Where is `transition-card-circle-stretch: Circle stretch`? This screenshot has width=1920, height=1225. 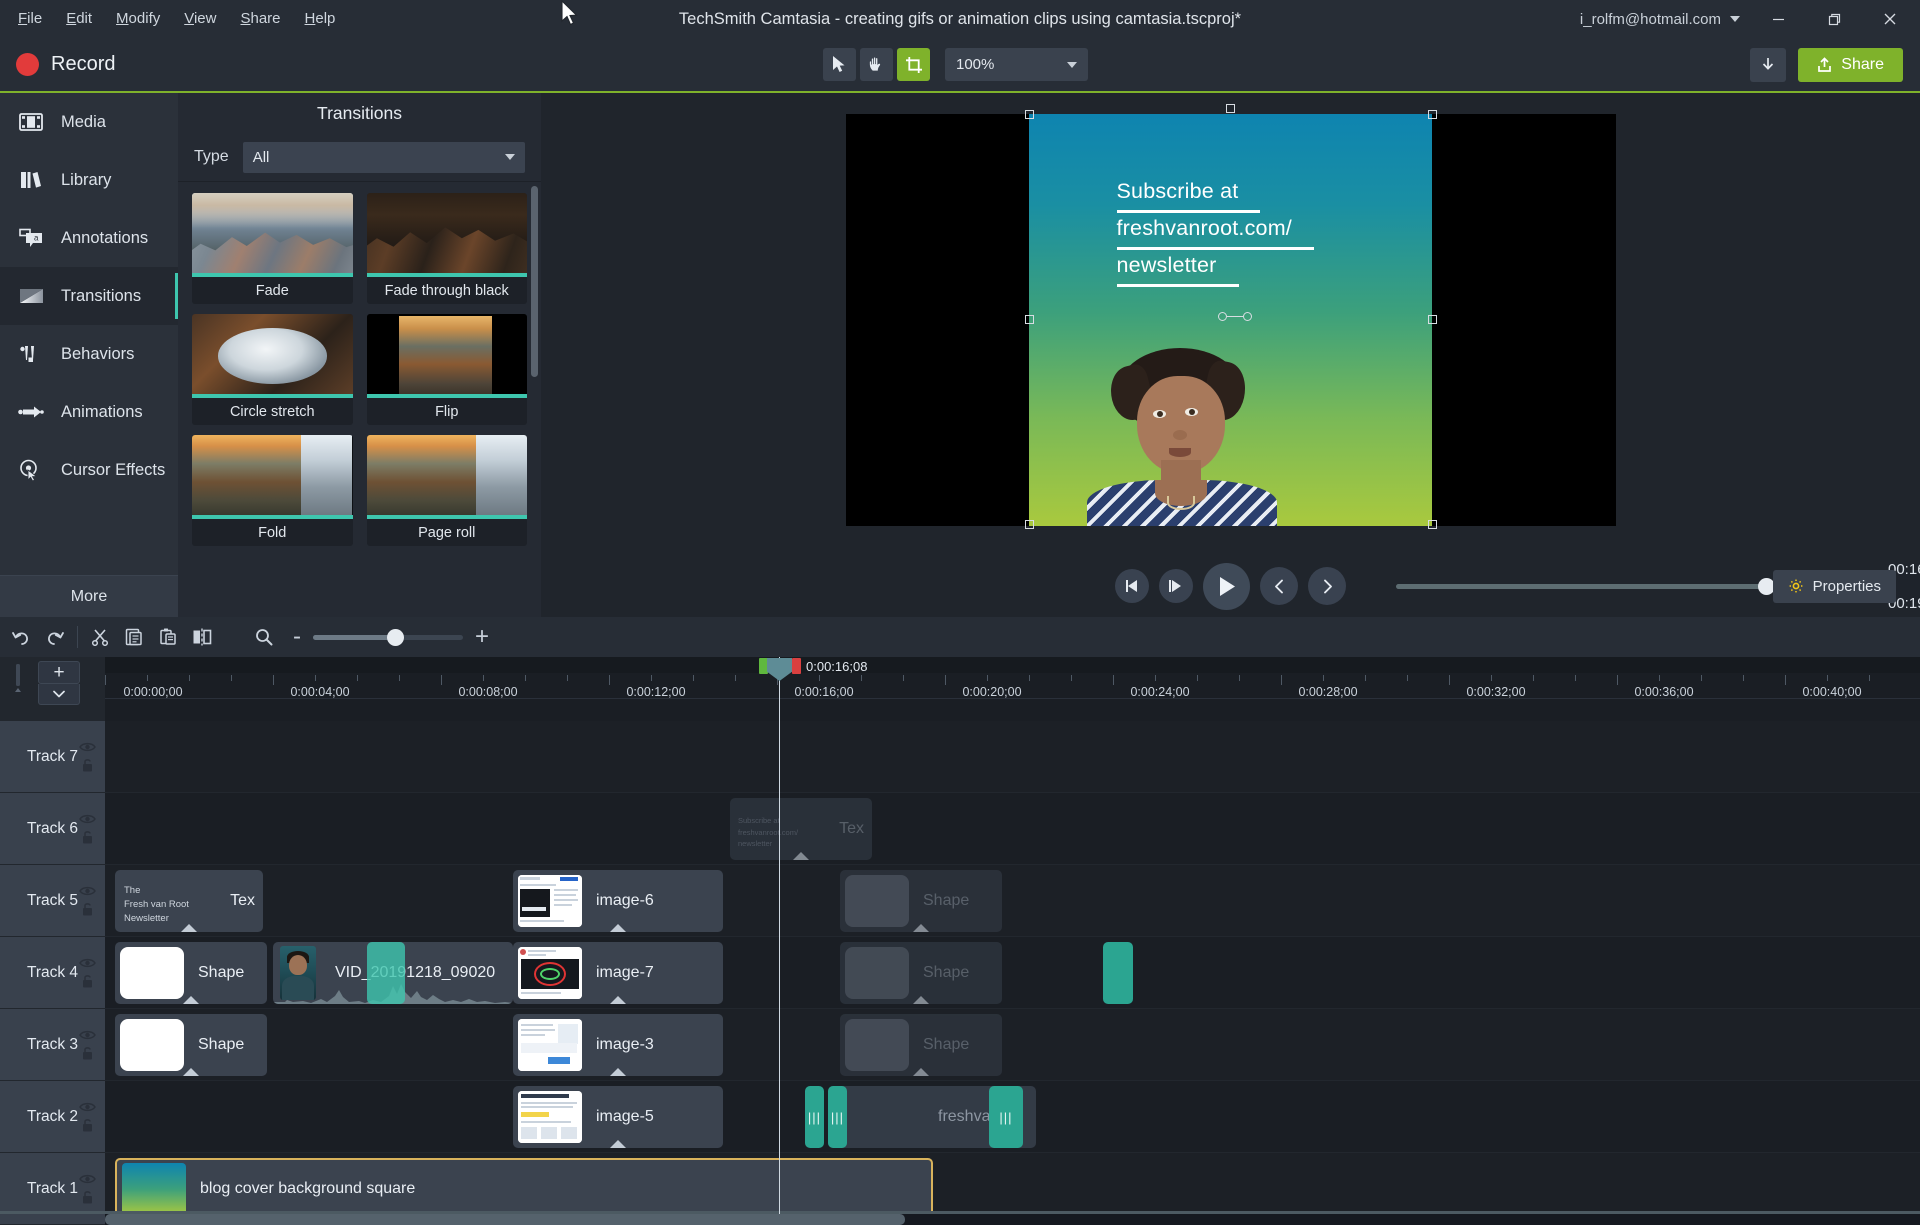 transition-card-circle-stretch: Circle stretch is located at coordinates (272, 369).